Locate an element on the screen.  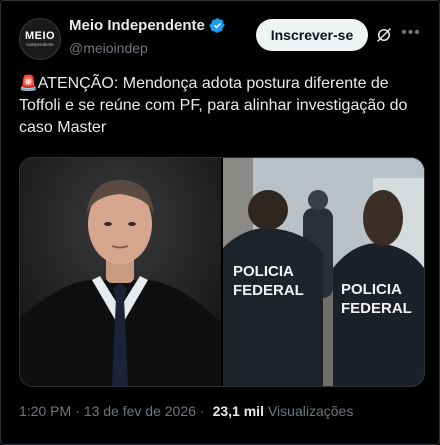
account-name-row: Meio Independente is located at coordinates (147, 25).